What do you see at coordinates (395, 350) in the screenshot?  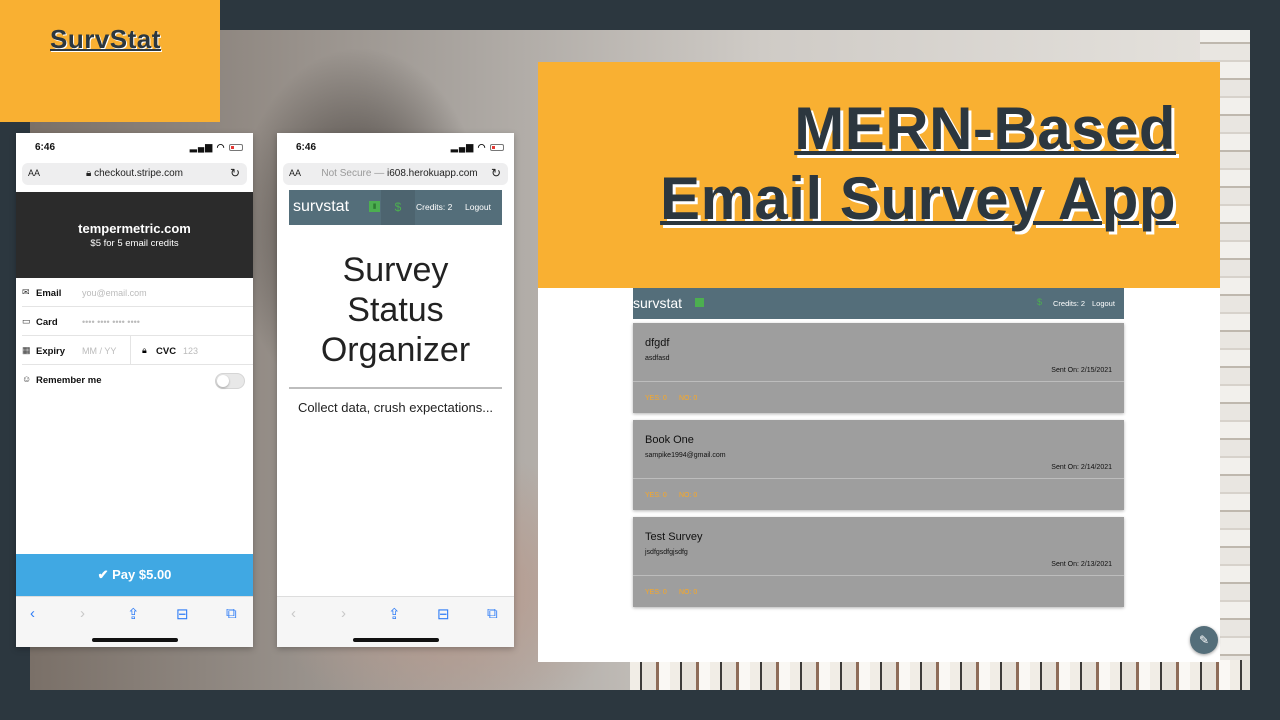 I see `title-line: Organizer` at bounding box center [395, 350].